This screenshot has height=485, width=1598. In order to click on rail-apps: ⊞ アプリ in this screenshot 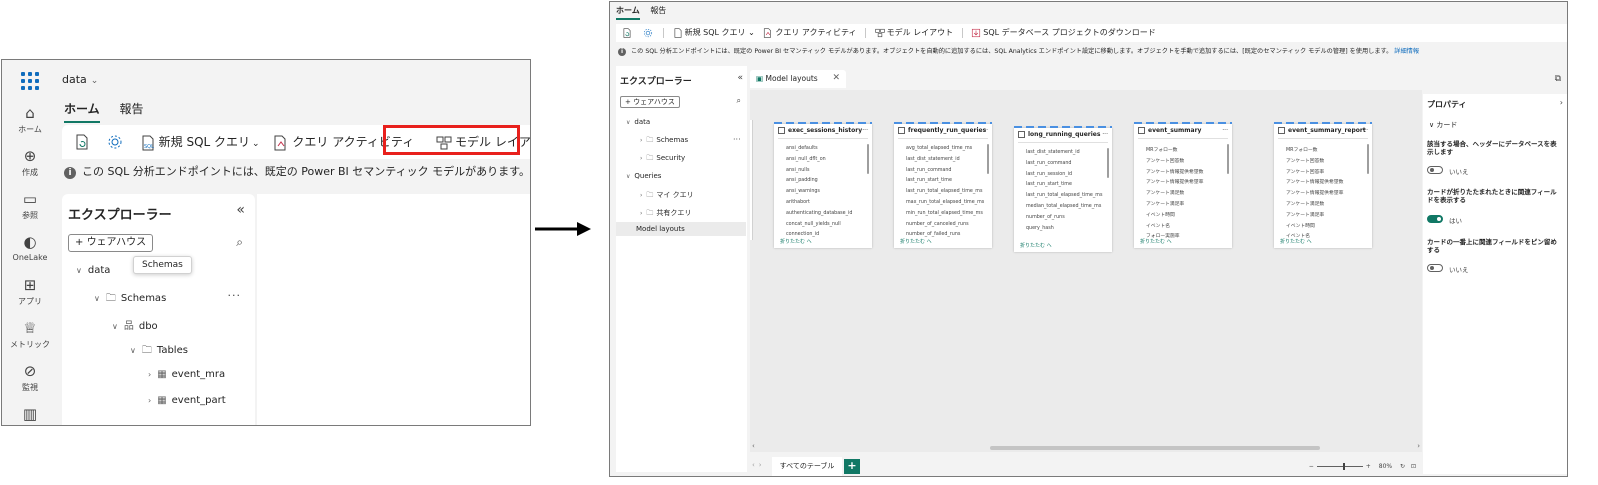, I will do `click(30, 291)`.